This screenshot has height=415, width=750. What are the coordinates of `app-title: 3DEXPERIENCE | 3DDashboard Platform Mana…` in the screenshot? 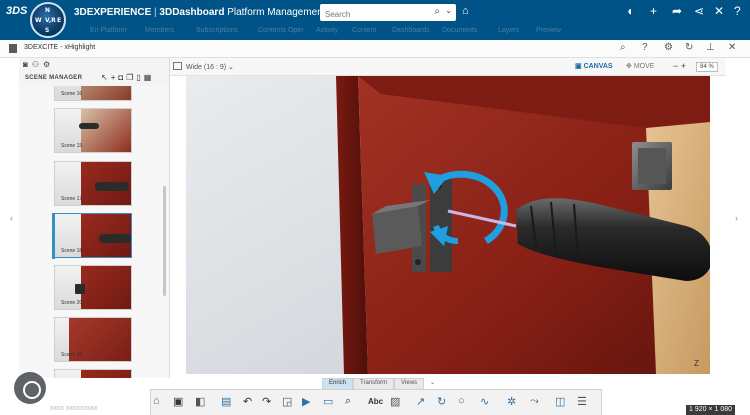 It's located at (205, 12).